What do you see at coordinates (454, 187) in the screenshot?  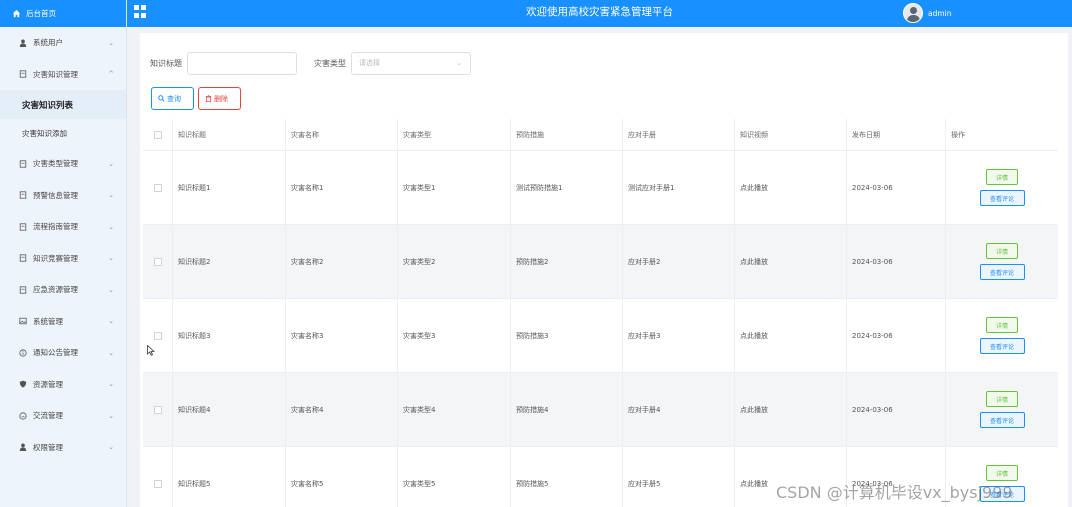 I see `table-cell: 灾害类型1` at bounding box center [454, 187].